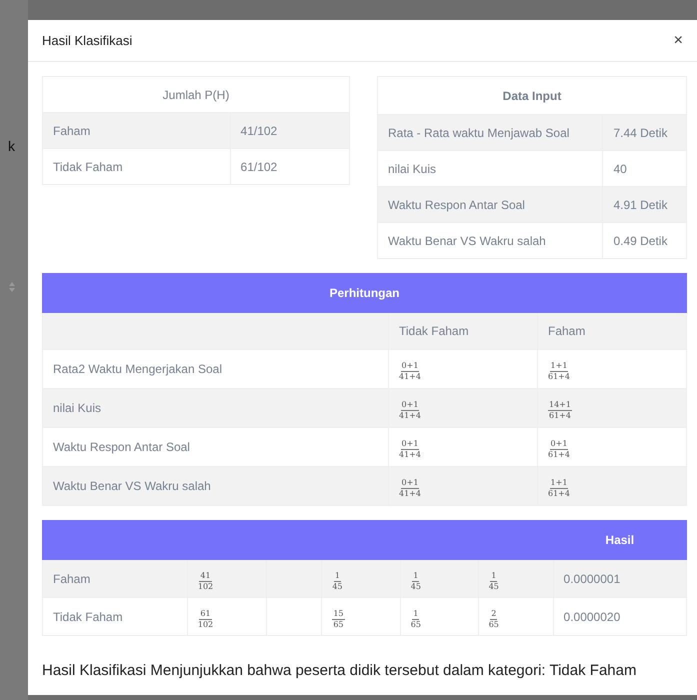 This screenshot has height=700, width=697. What do you see at coordinates (559, 449) in the screenshot?
I see `fraction: 0+1 61+4` at bounding box center [559, 449].